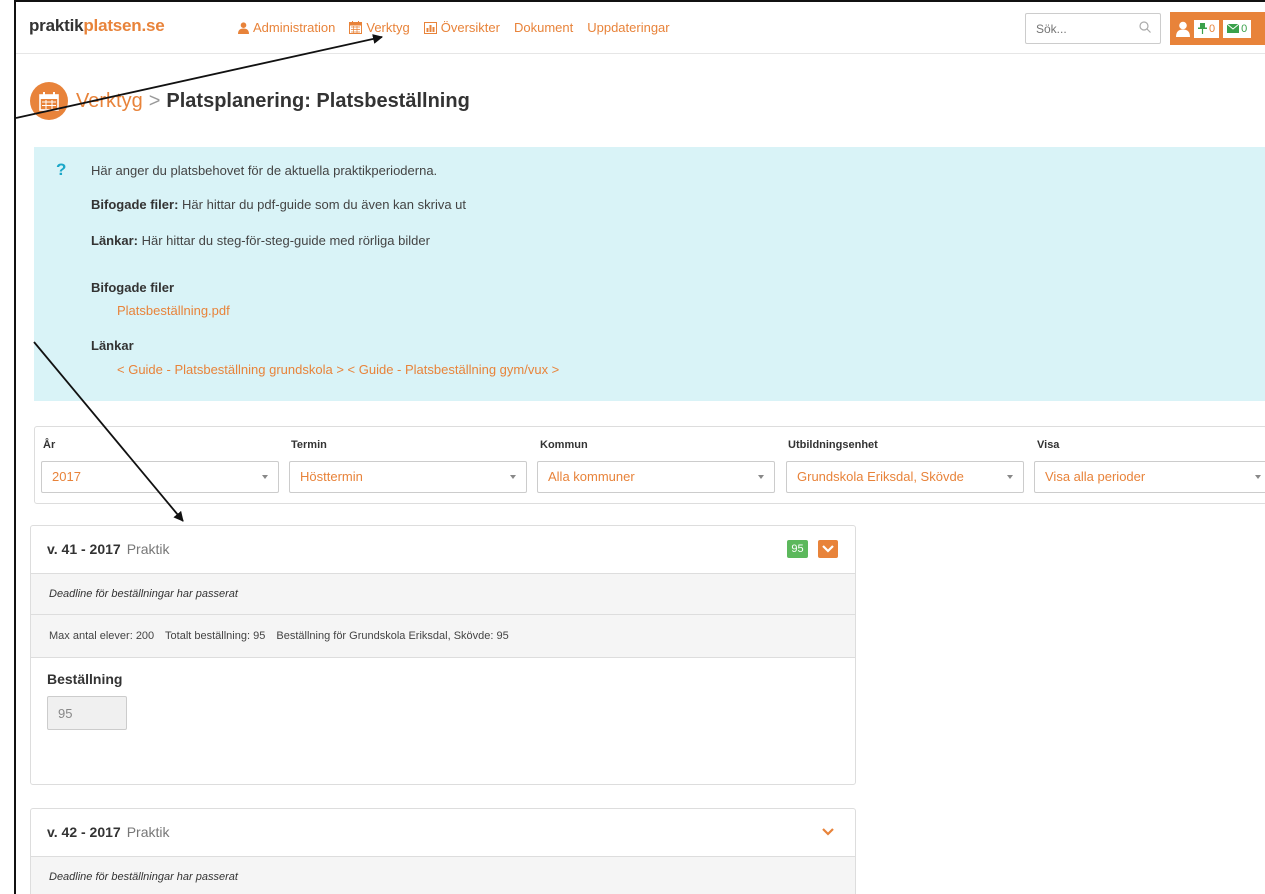  I want to click on filter-label-term: Termin, so click(309, 445).